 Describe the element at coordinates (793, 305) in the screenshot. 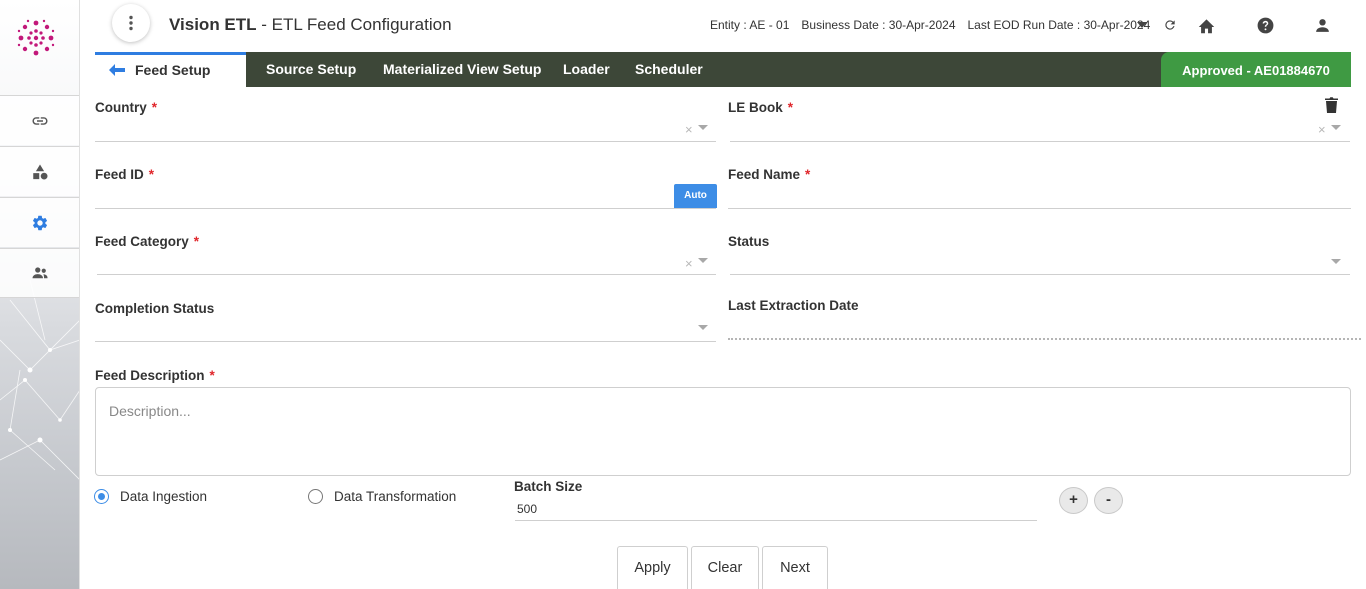

I see `last-extraction-date-label: Last Extraction Date` at that location.